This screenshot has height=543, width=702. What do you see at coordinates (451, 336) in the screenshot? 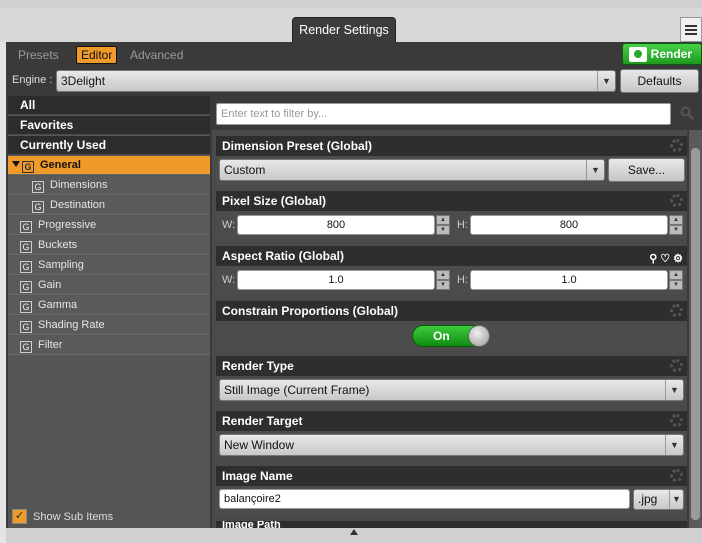
I see `constrain-toggle: On` at bounding box center [451, 336].